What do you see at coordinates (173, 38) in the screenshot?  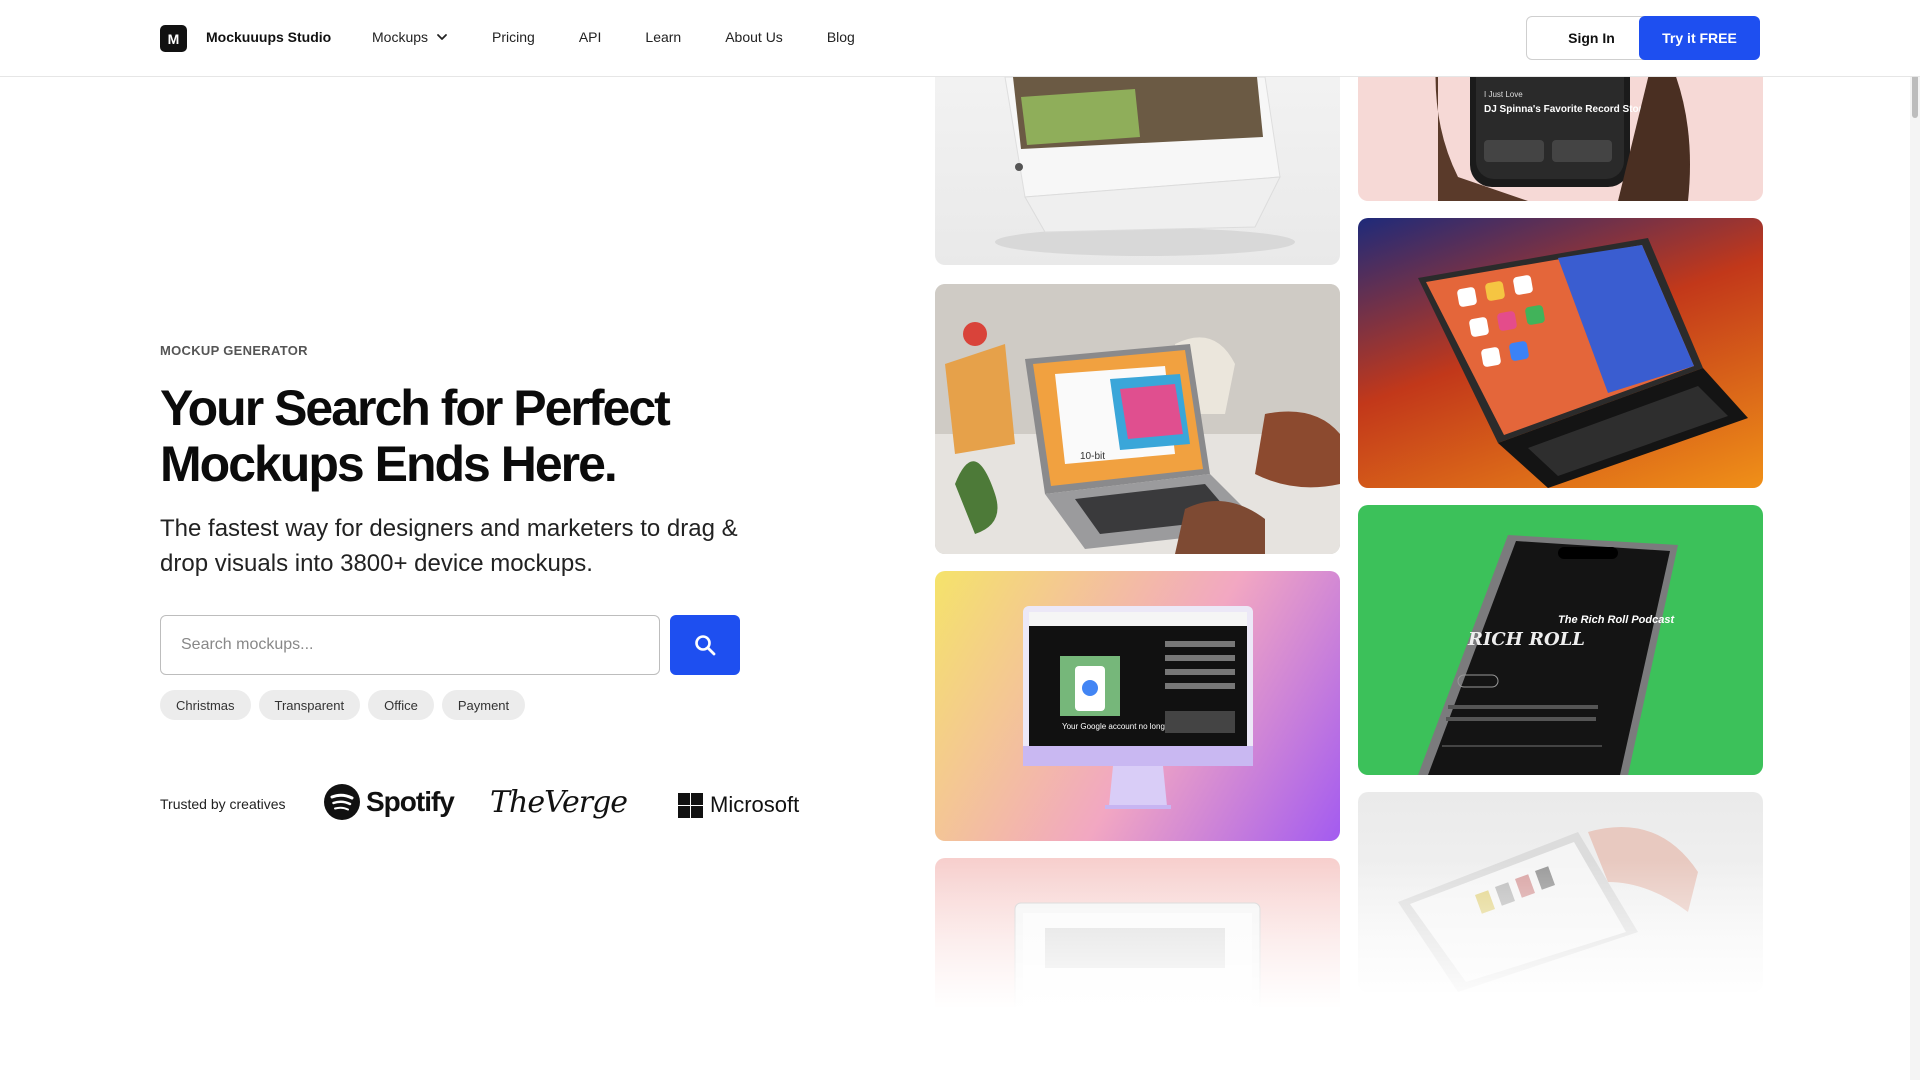 I see `logo-icon: M` at bounding box center [173, 38].